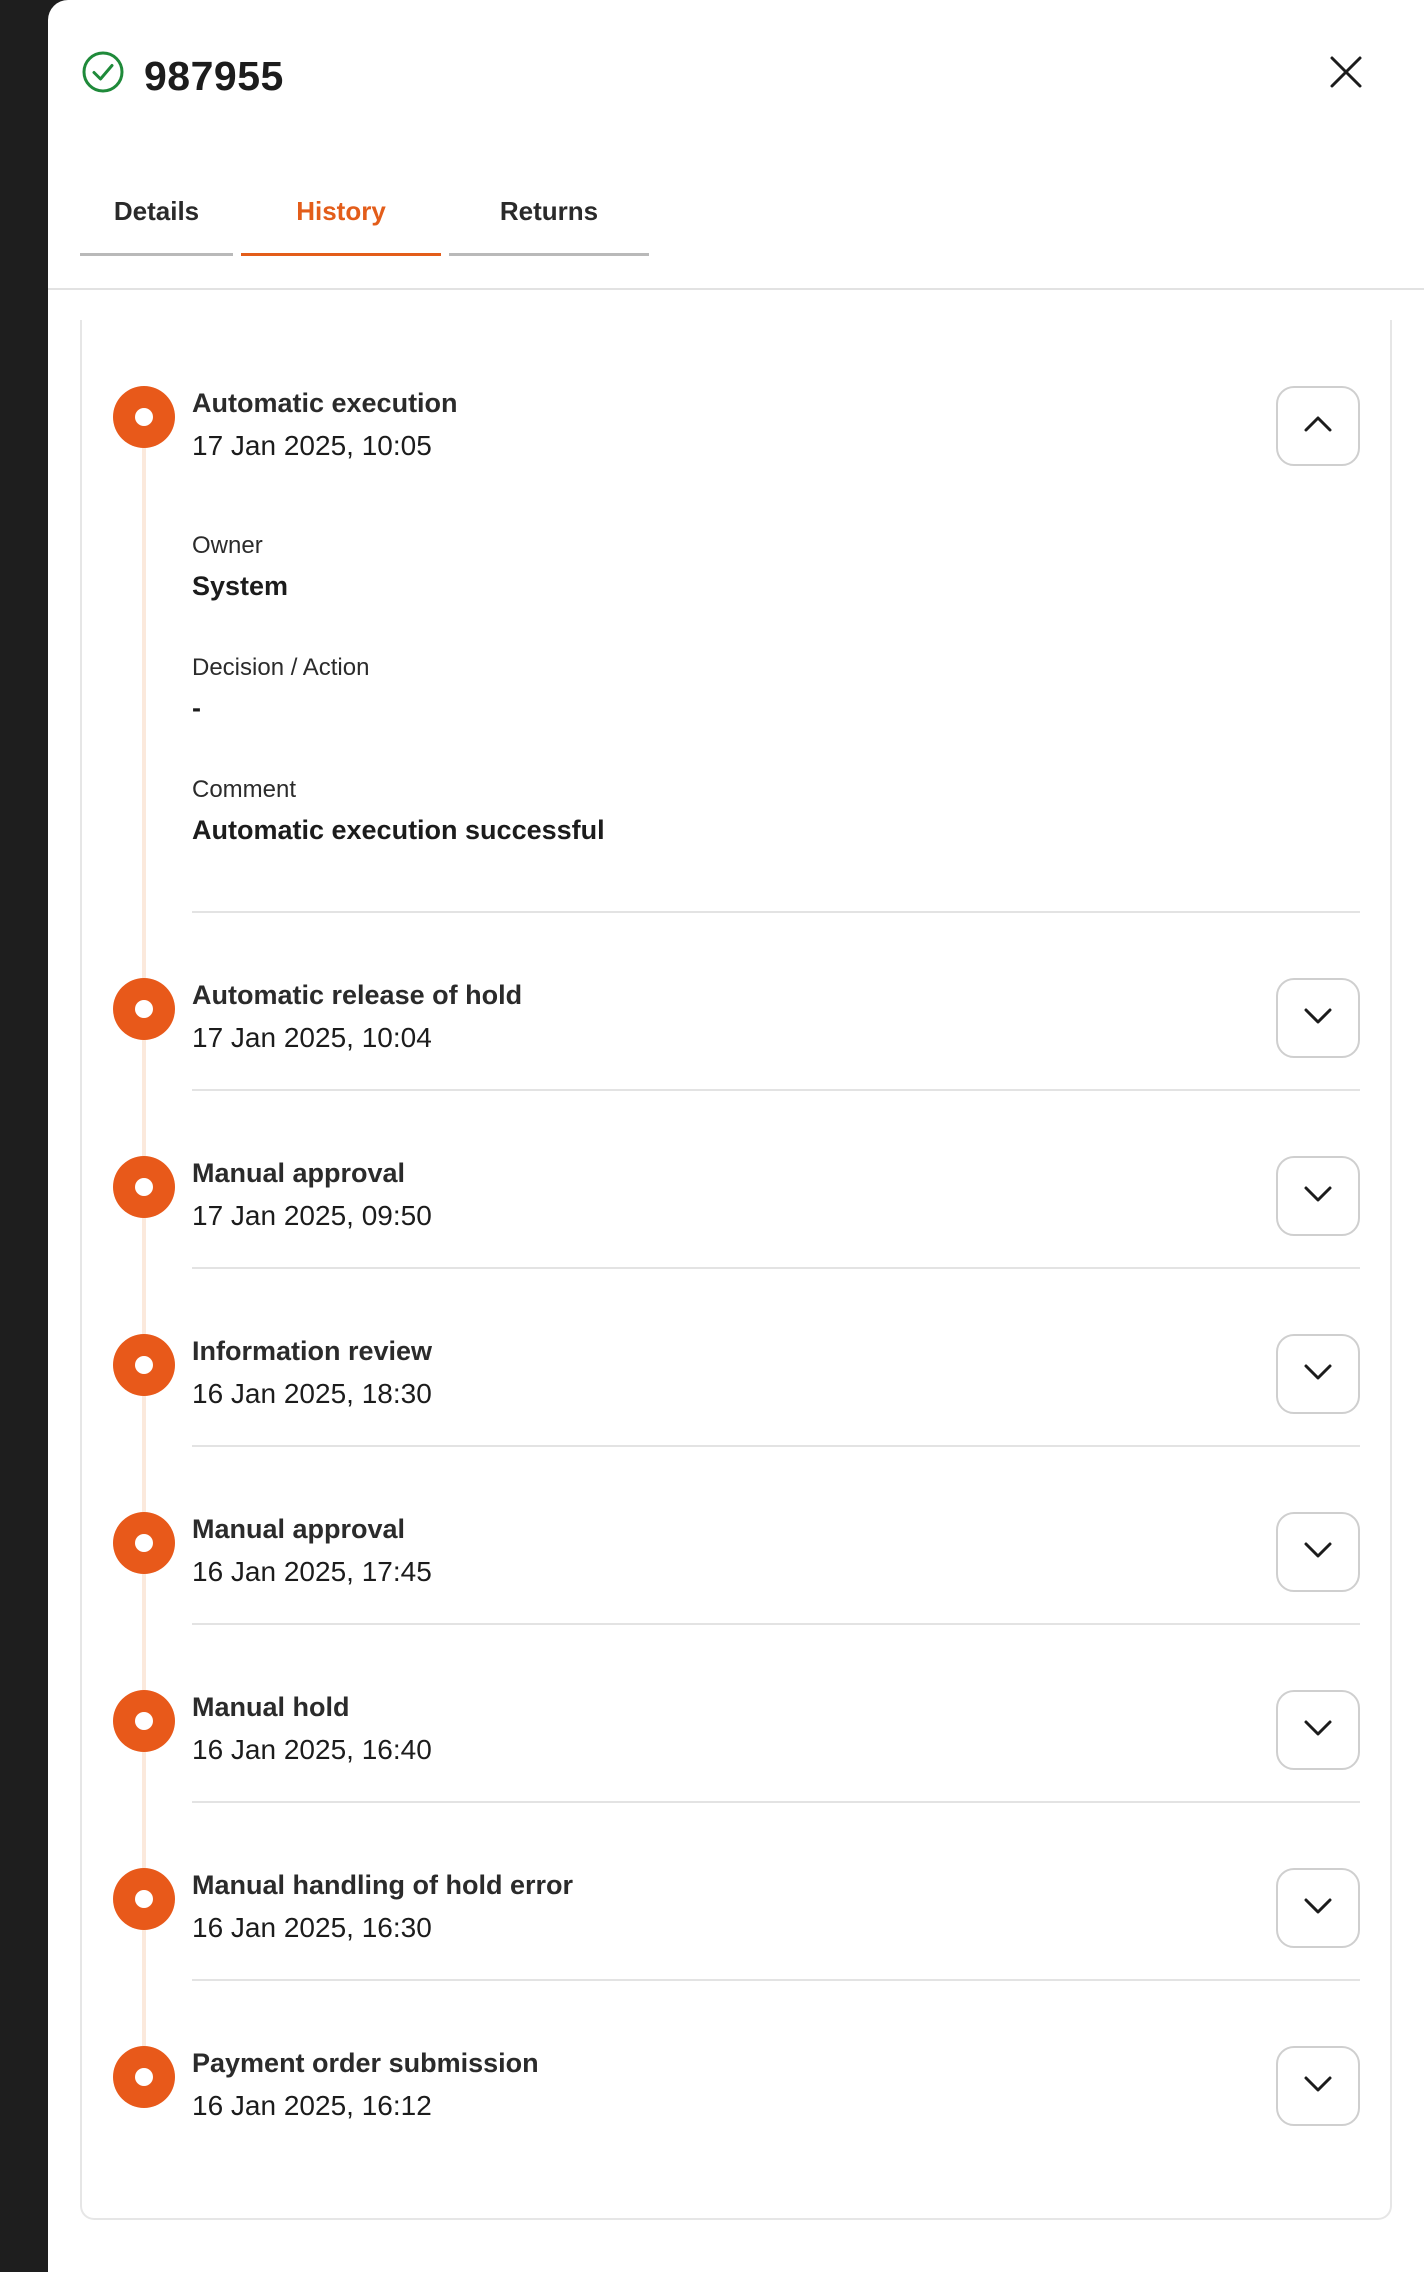 Image resolution: width=1424 pixels, height=2272 pixels. Describe the element at coordinates (325, 403) in the screenshot. I see `event-title: Automatic execution` at that location.